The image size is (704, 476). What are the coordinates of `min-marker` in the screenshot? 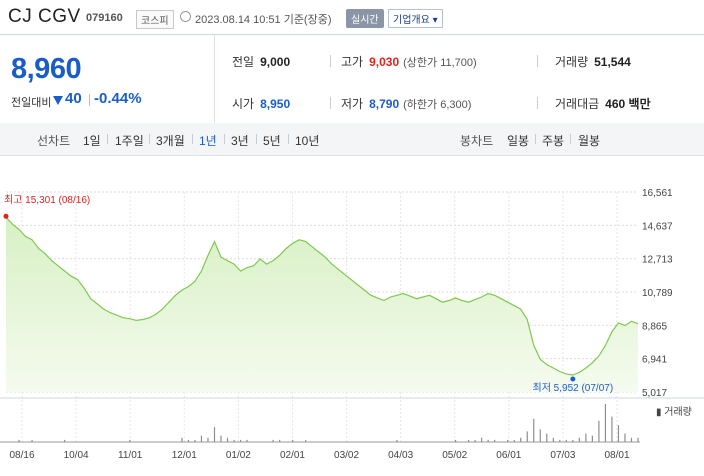 It's located at (573, 379).